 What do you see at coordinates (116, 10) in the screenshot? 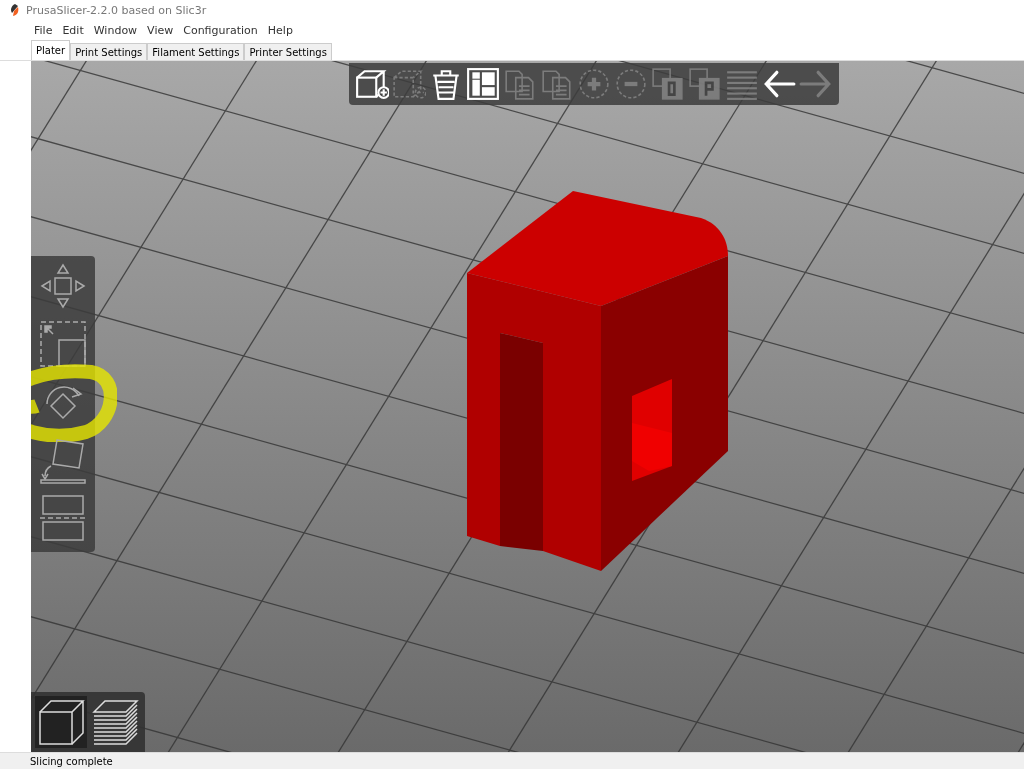
I see `window-title: PrusaSlicer-2.2.0 based on Slic3r` at bounding box center [116, 10].